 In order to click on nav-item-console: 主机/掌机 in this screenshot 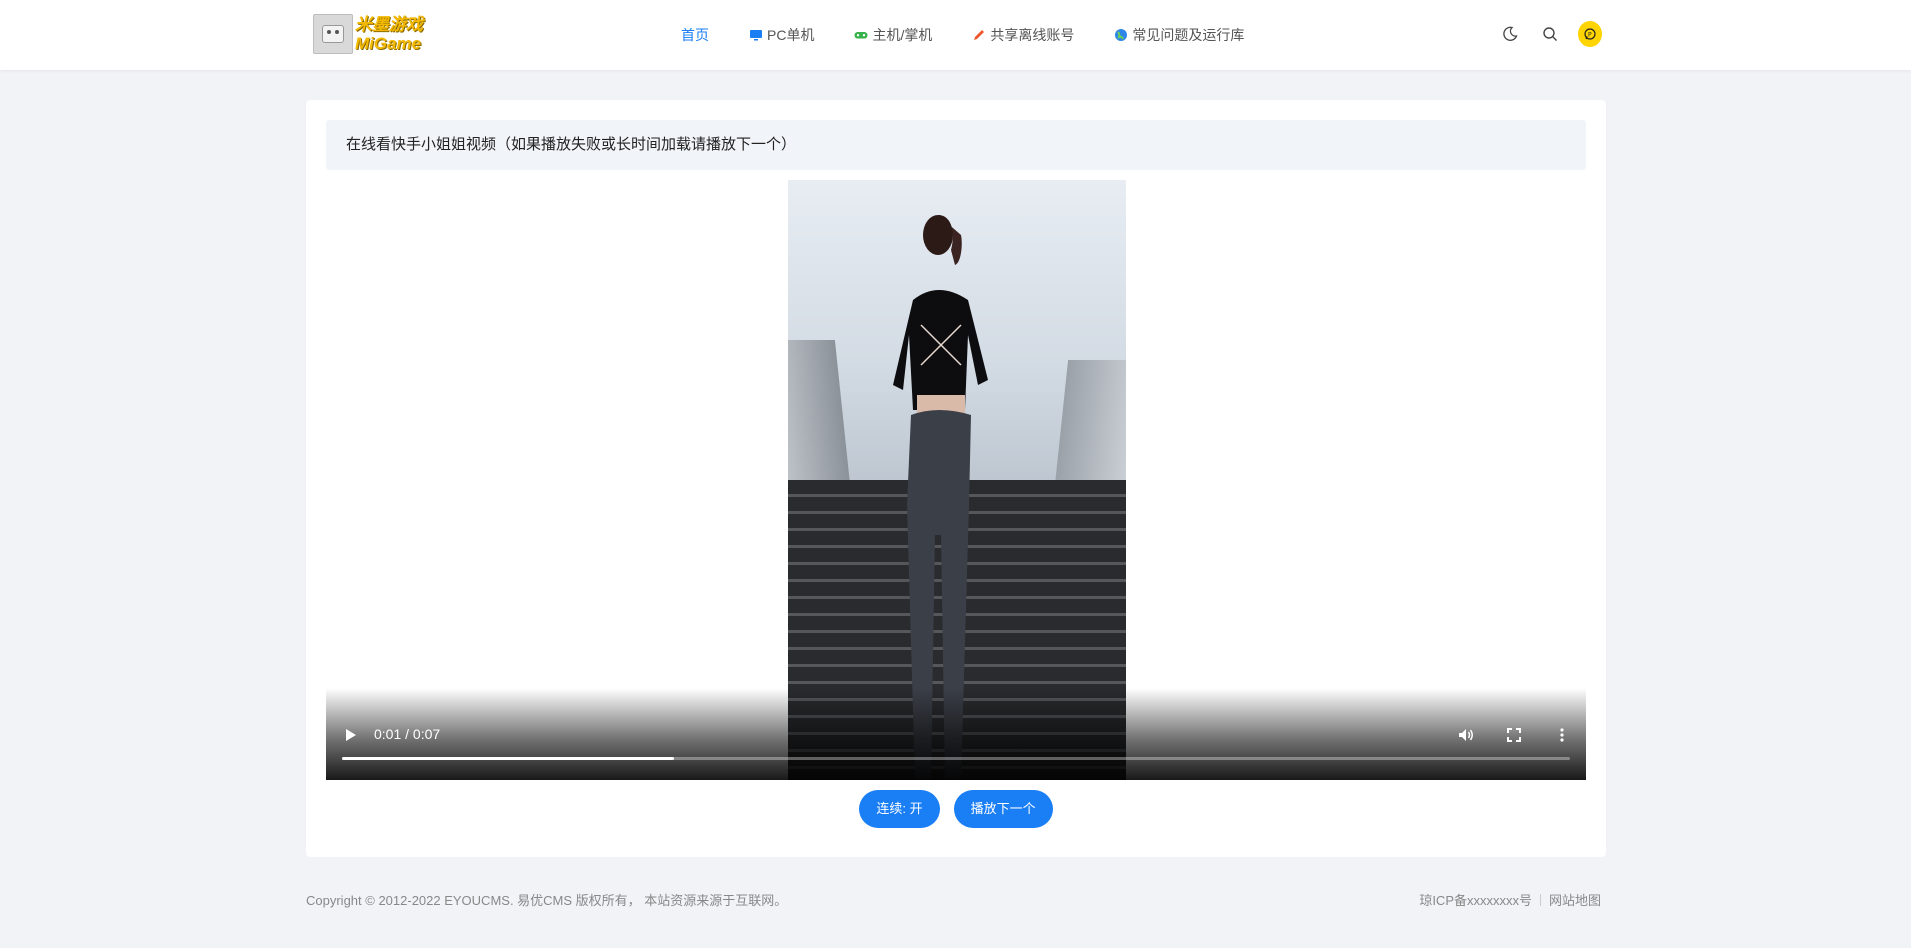, I will do `click(893, 35)`.